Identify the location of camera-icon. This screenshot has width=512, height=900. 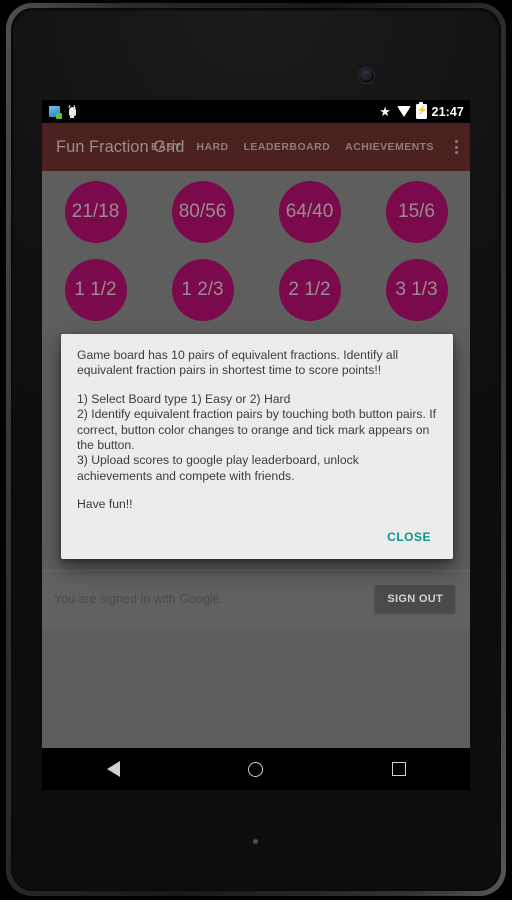
(366, 75).